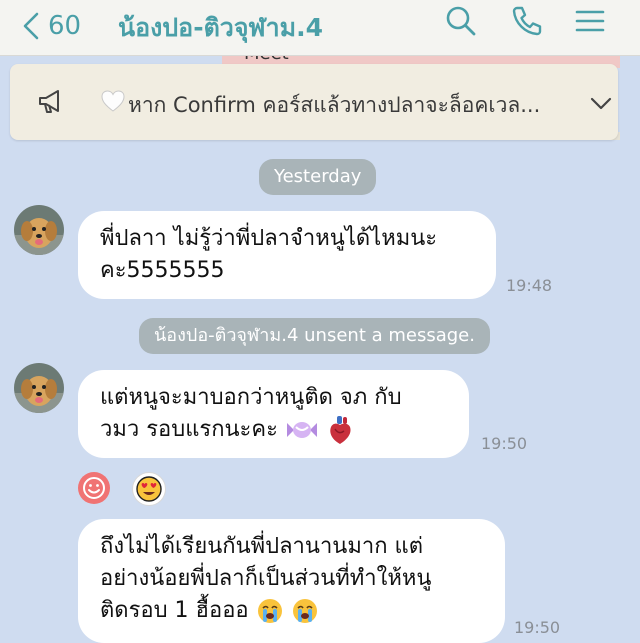  I want to click on smile-icon, so click(94, 488).